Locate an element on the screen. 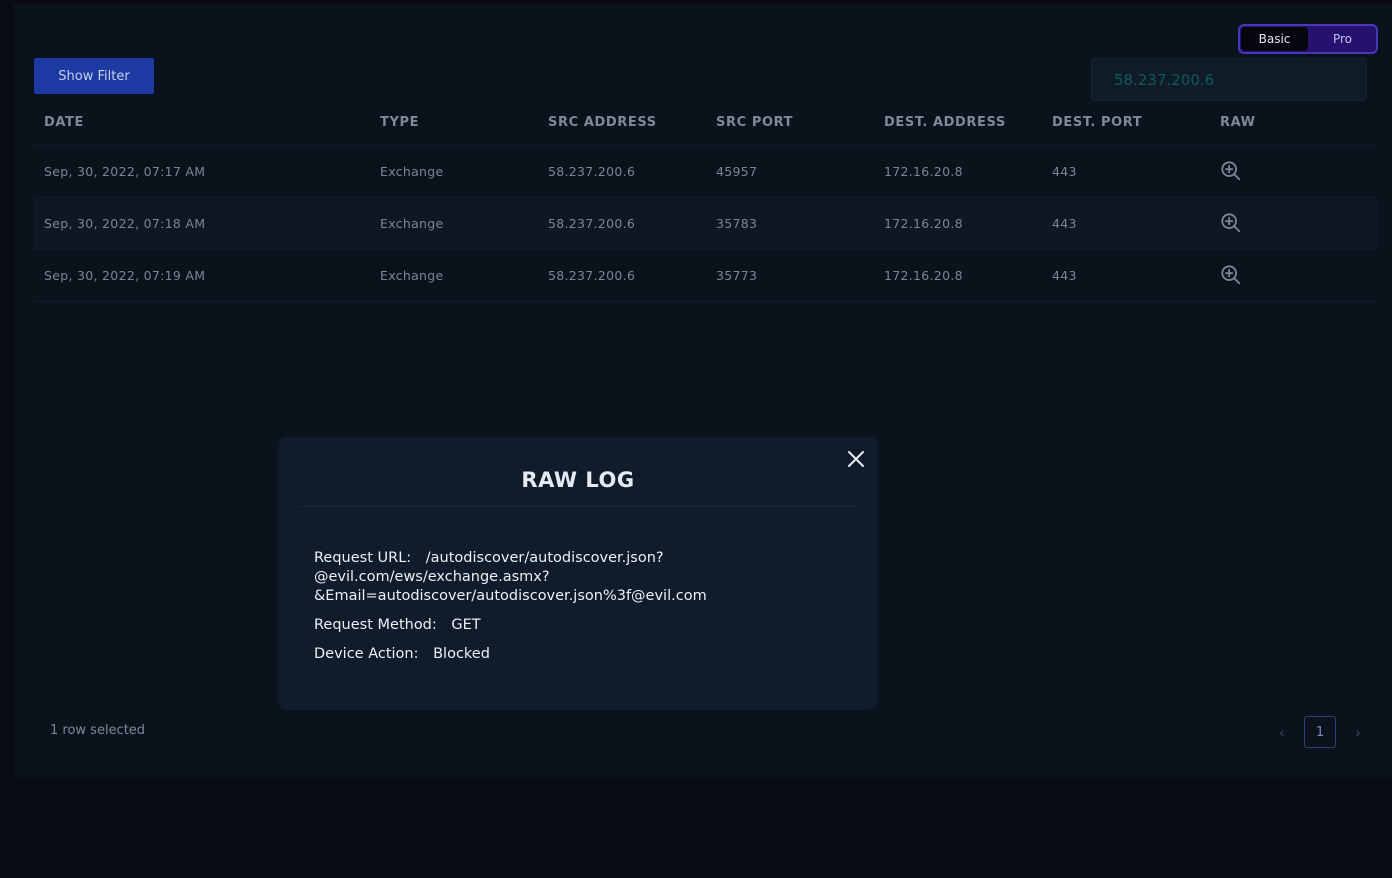 This screenshot has height=878, width=1392. column-header-date: DATE is located at coordinates (202, 123).